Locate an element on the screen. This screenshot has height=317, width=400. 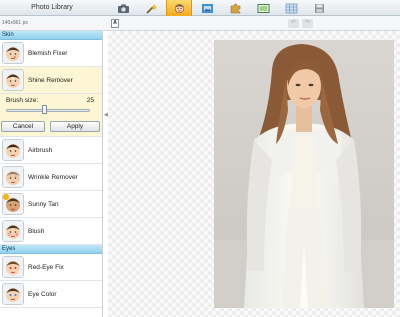
tool-shine-remover: Shine Remover is located at coordinates (51, 80).